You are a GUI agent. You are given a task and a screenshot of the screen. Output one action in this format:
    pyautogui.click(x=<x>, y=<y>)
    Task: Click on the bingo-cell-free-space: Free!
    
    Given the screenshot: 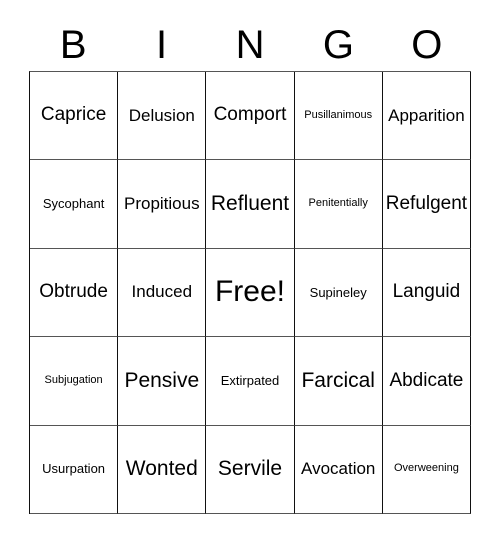 What is the action you would take?
    pyautogui.click(x=250, y=293)
    